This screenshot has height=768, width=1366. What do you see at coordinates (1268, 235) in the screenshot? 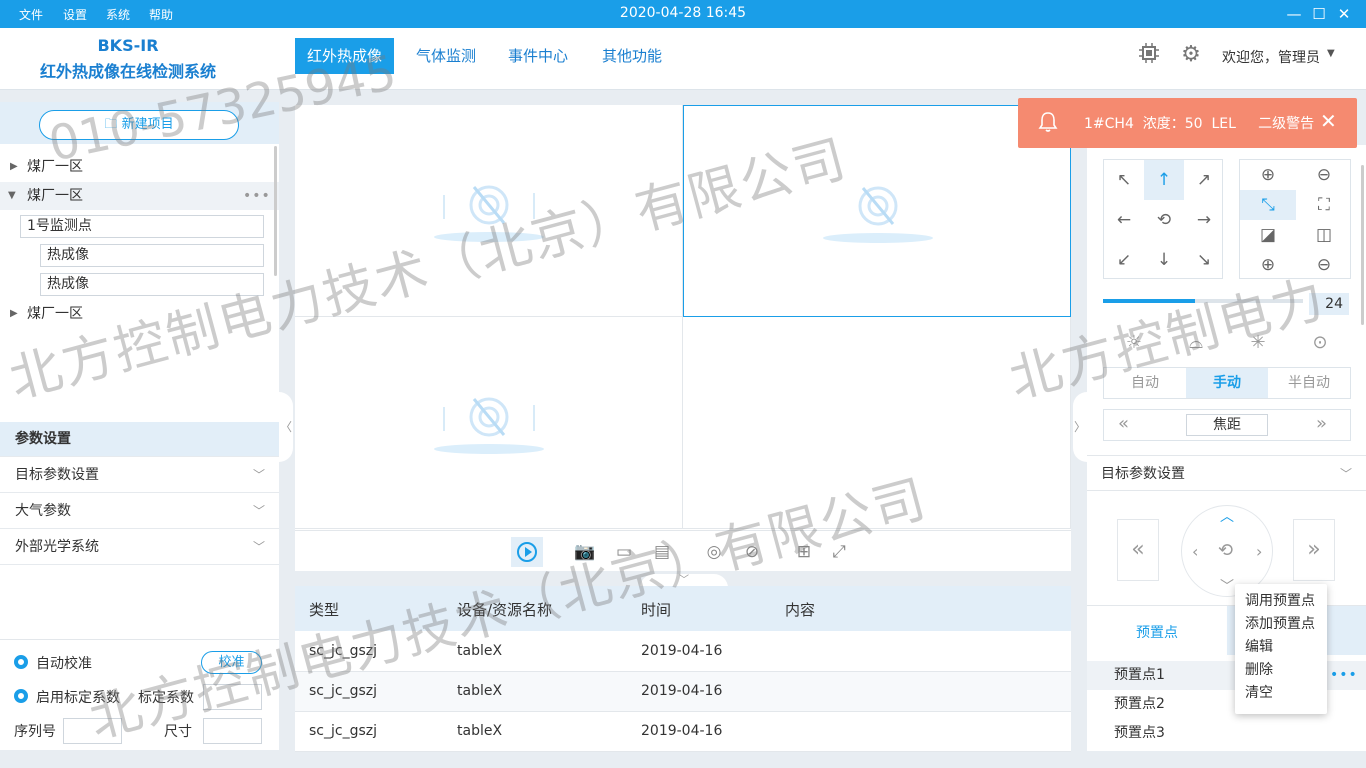
I see `layer-front-icon: ◪` at bounding box center [1268, 235].